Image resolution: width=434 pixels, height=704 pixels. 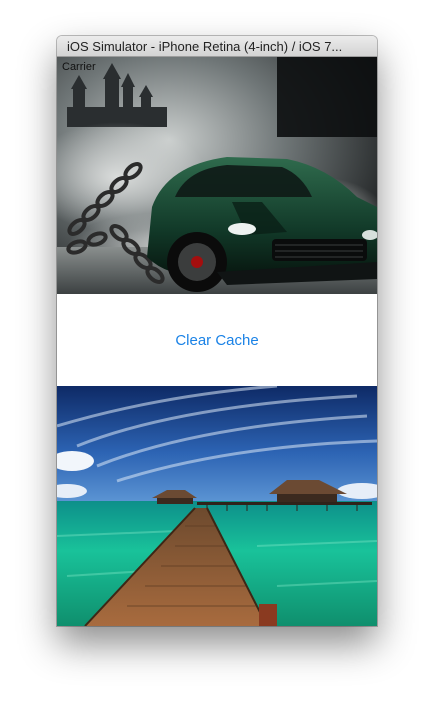 What do you see at coordinates (217, 67) in the screenshot?
I see `status-bar: Carrier` at bounding box center [217, 67].